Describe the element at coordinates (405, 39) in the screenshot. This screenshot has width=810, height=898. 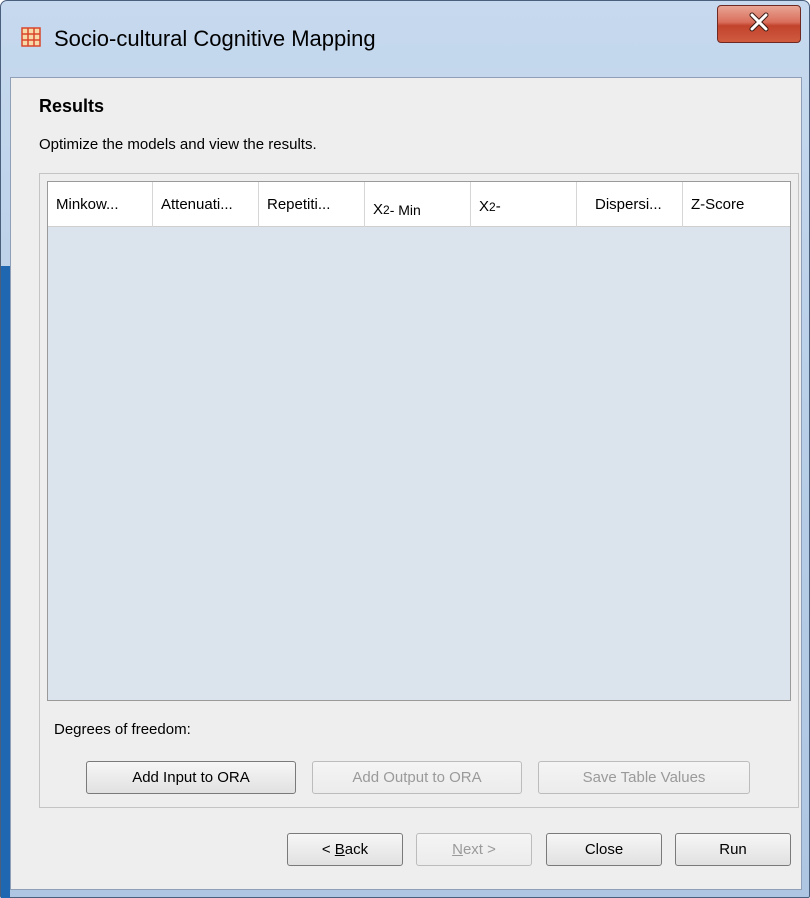
I see `title-bar: Socio-cultural Cognitive Mapping` at that location.